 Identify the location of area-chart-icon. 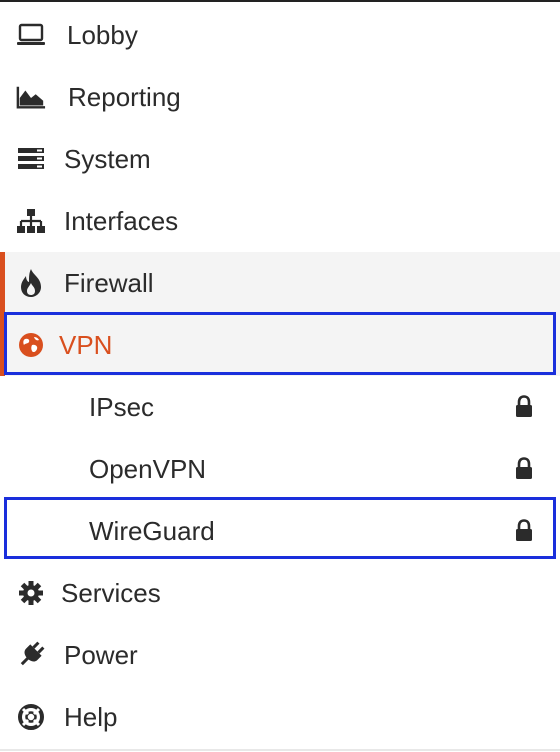
(31, 97).